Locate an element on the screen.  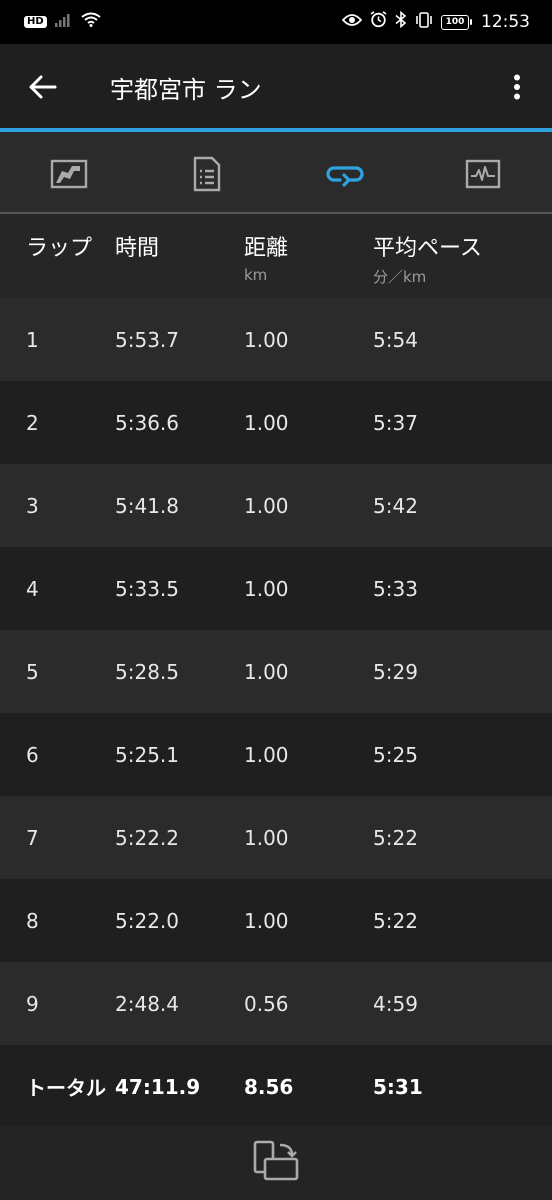
table-row: 7 5:22.2 1.00 5:22 is located at coordinates (276, 837).